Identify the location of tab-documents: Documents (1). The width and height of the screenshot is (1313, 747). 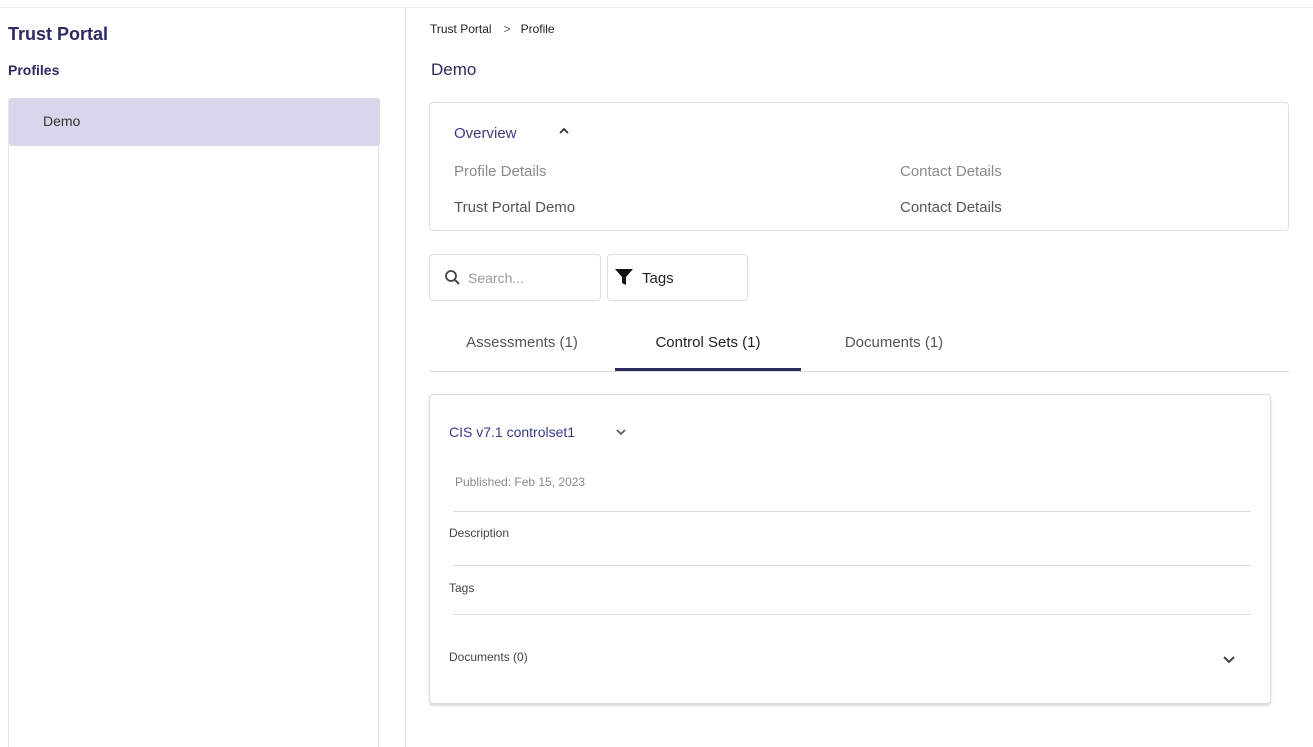
(894, 346).